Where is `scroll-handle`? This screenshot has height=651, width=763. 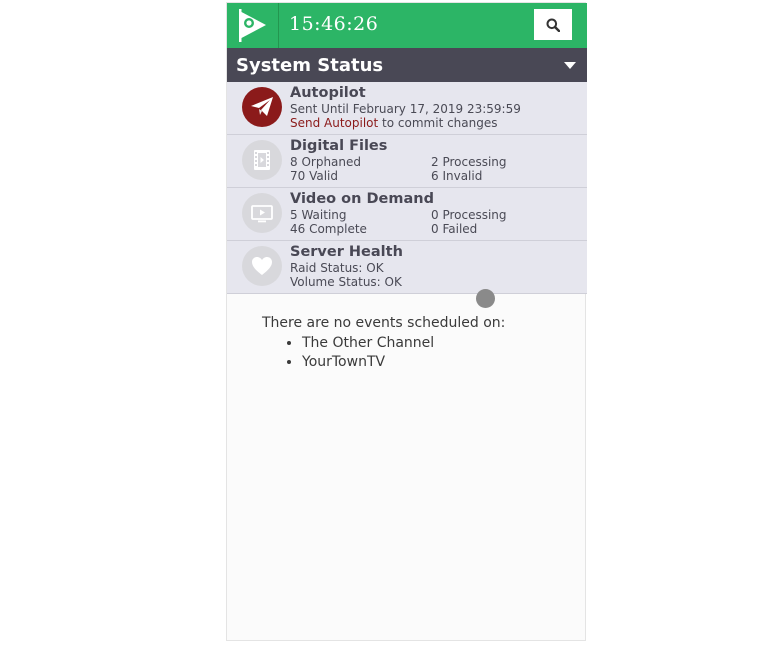 scroll-handle is located at coordinates (485, 298).